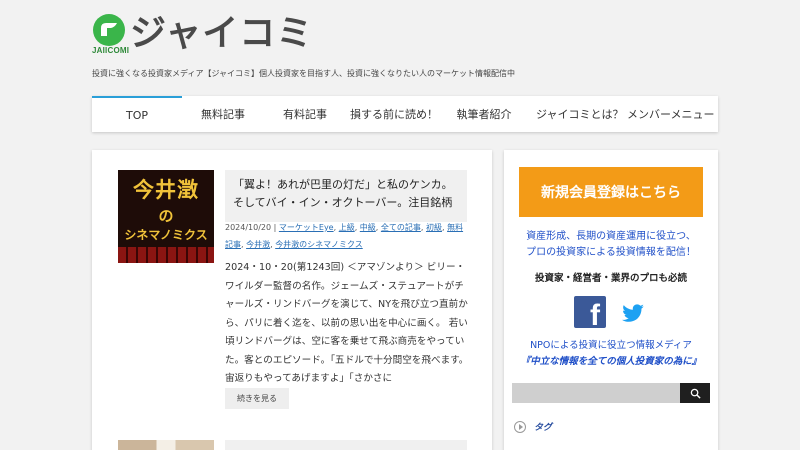 The width and height of the screenshot is (800, 450). I want to click on search-icon, so click(695, 393).